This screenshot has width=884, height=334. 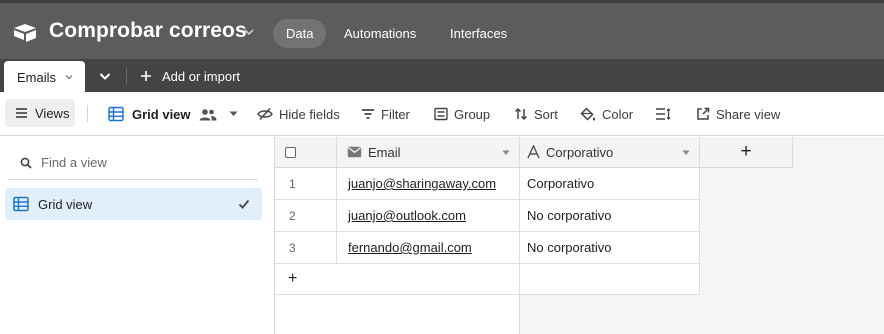 I want to click on views-button: Views, so click(x=40, y=113).